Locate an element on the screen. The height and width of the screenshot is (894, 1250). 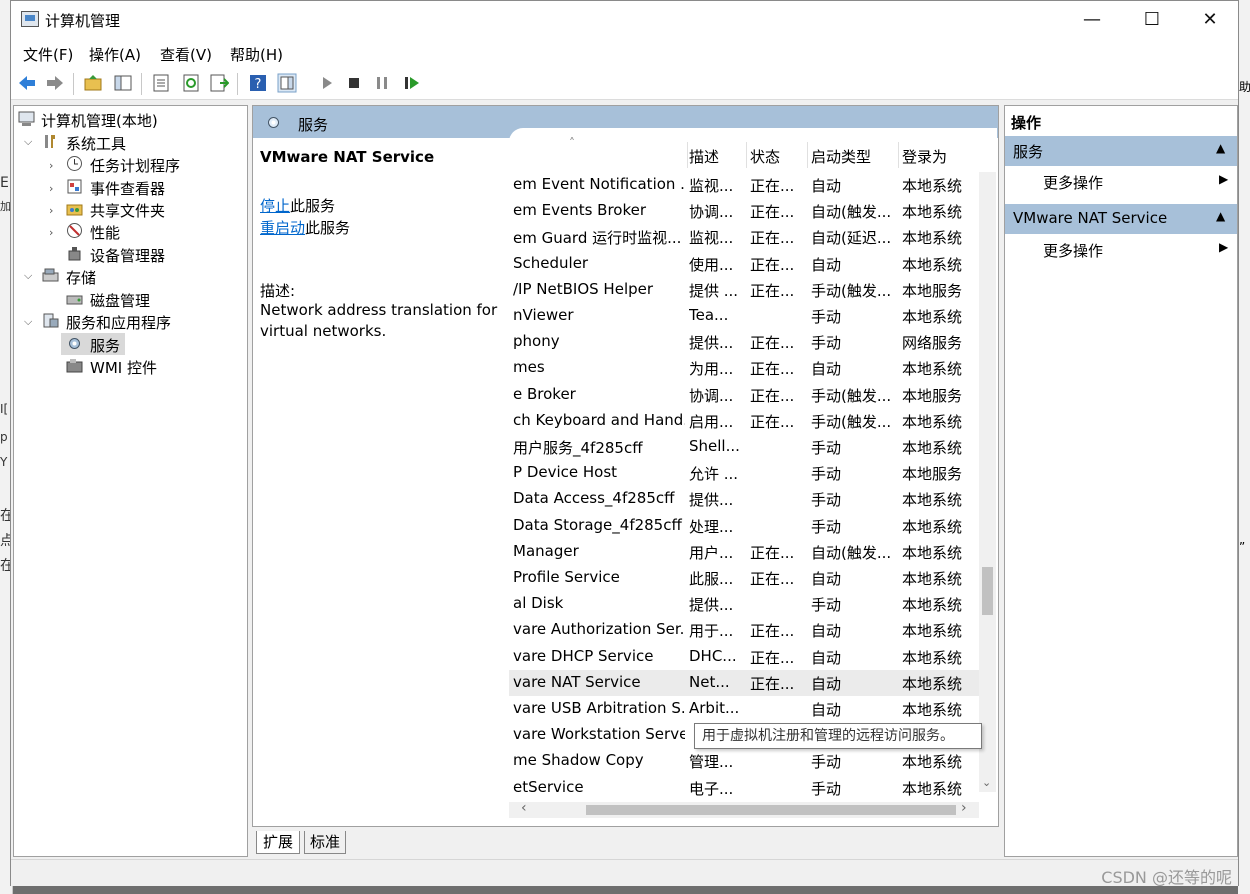
scroll-down-icon: ⌄ is located at coordinates (986, 782).